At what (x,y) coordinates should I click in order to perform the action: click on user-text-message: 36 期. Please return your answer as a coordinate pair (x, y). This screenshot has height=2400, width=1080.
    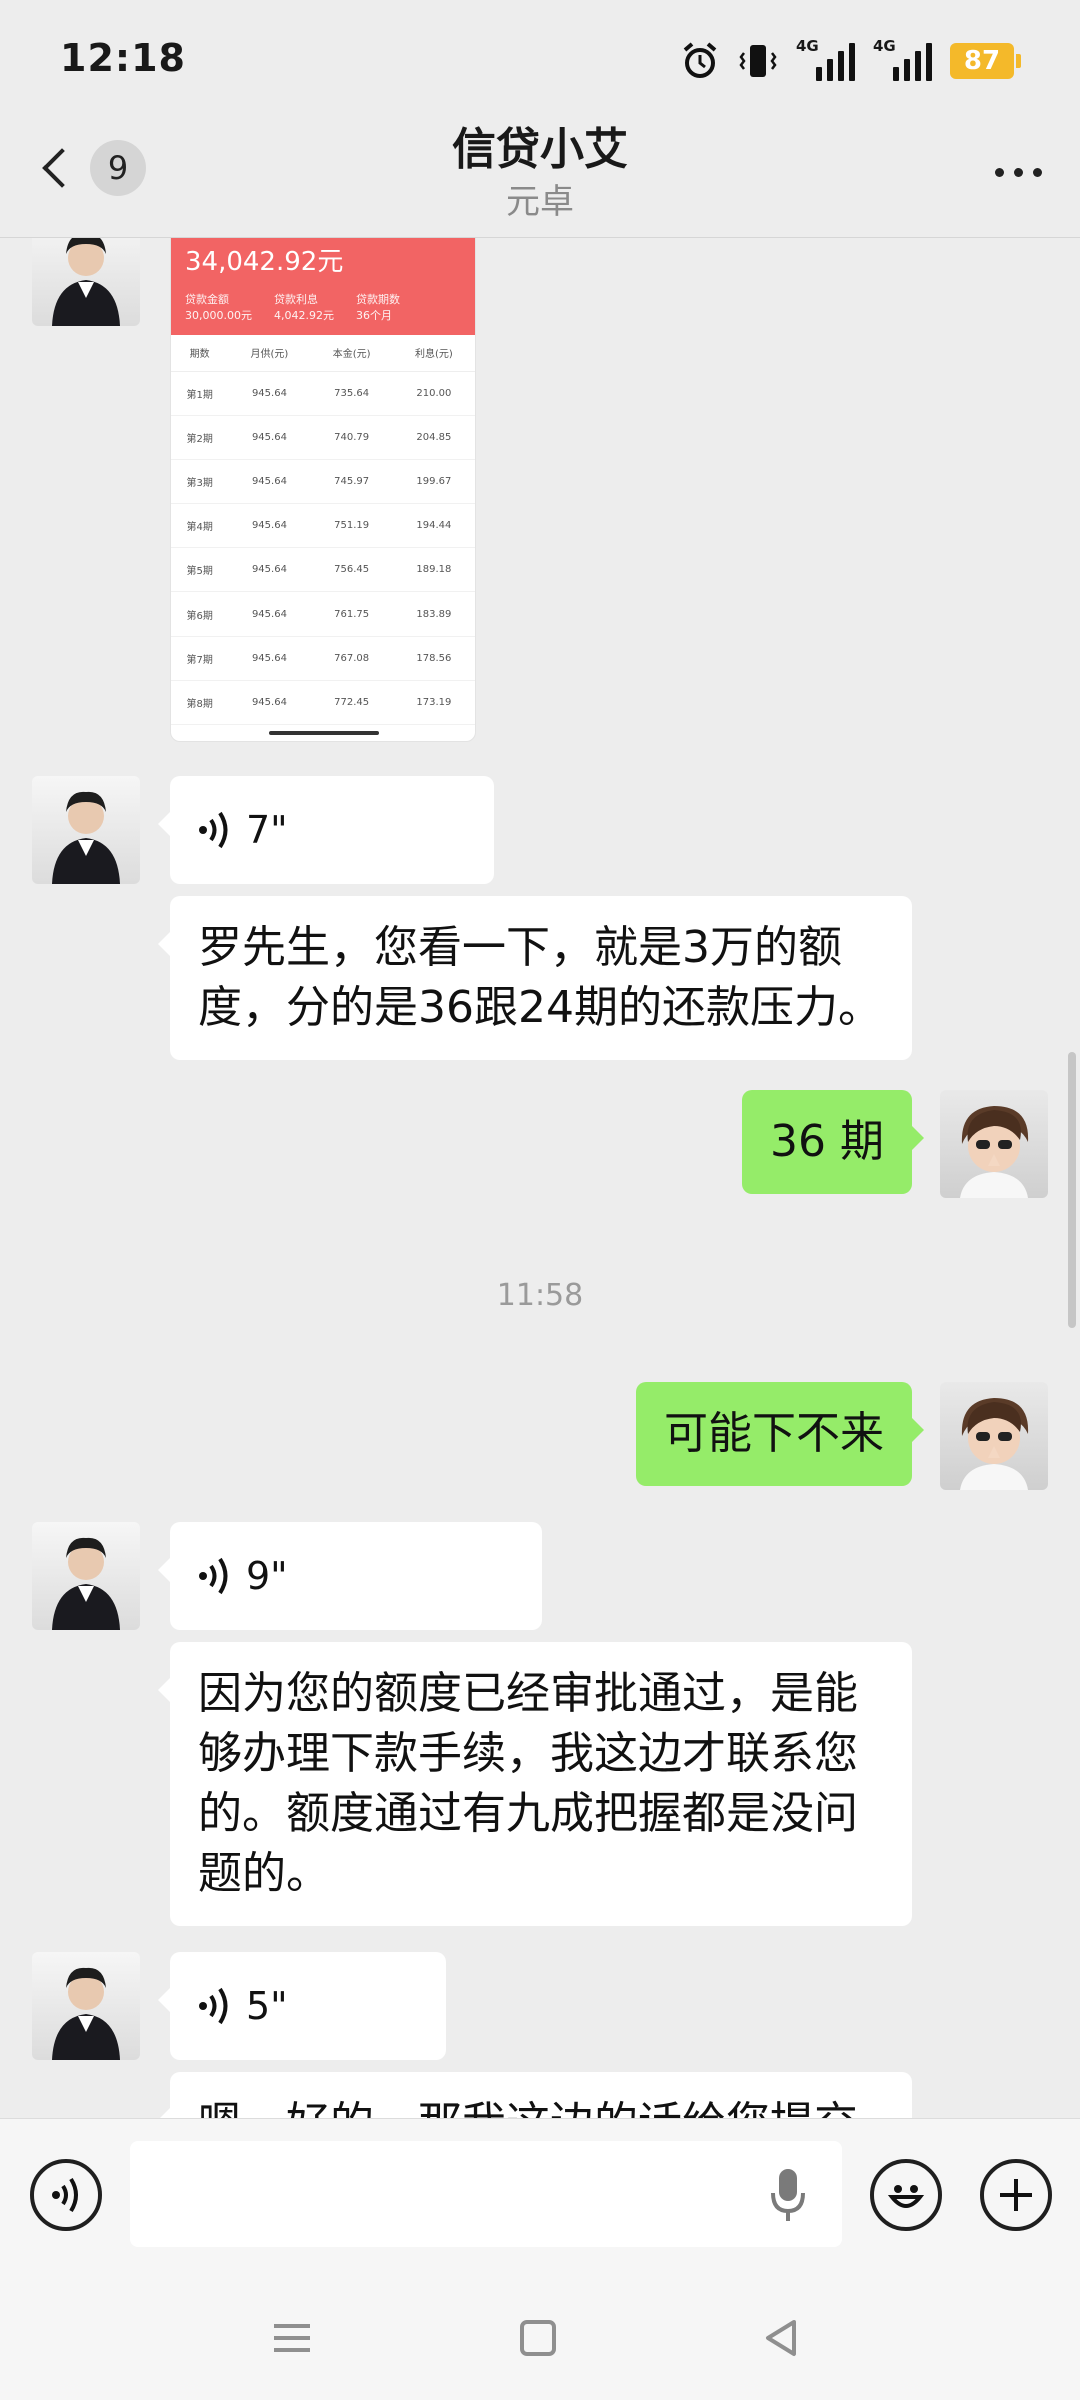
    Looking at the image, I should click on (833, 1142).